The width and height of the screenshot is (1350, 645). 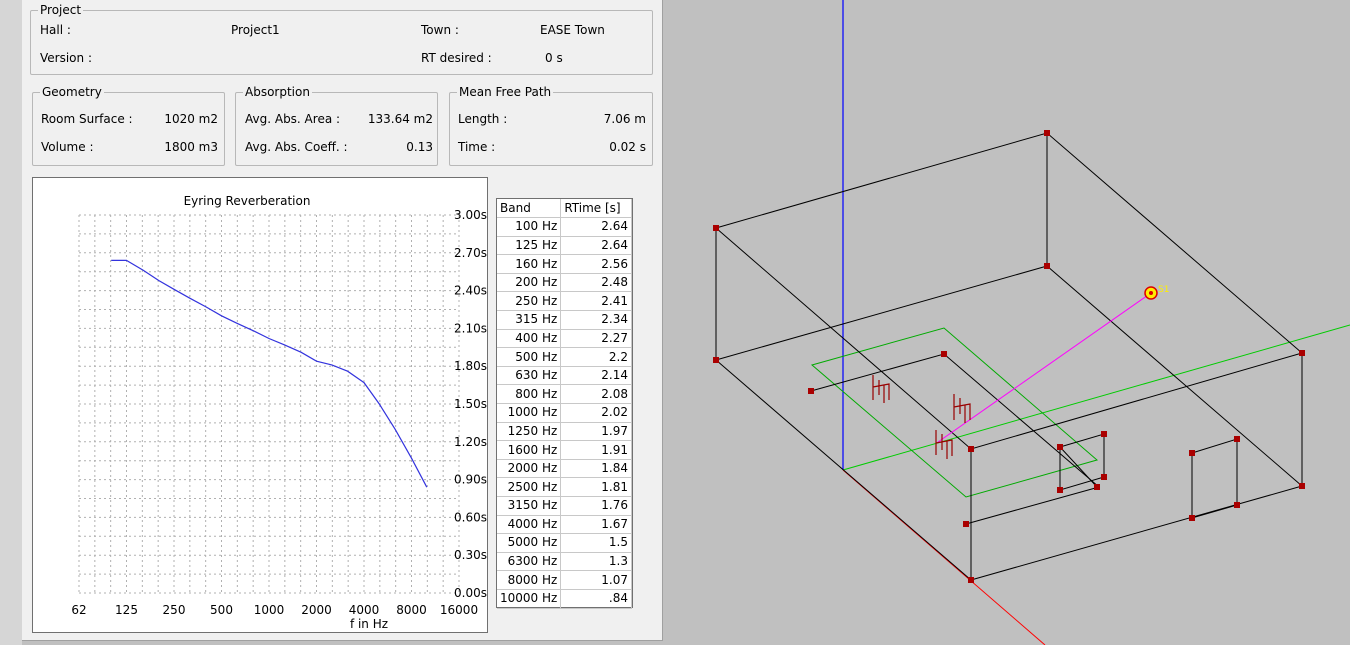 What do you see at coordinates (411, 610) in the screenshot?
I see `x-tick-label: 8000` at bounding box center [411, 610].